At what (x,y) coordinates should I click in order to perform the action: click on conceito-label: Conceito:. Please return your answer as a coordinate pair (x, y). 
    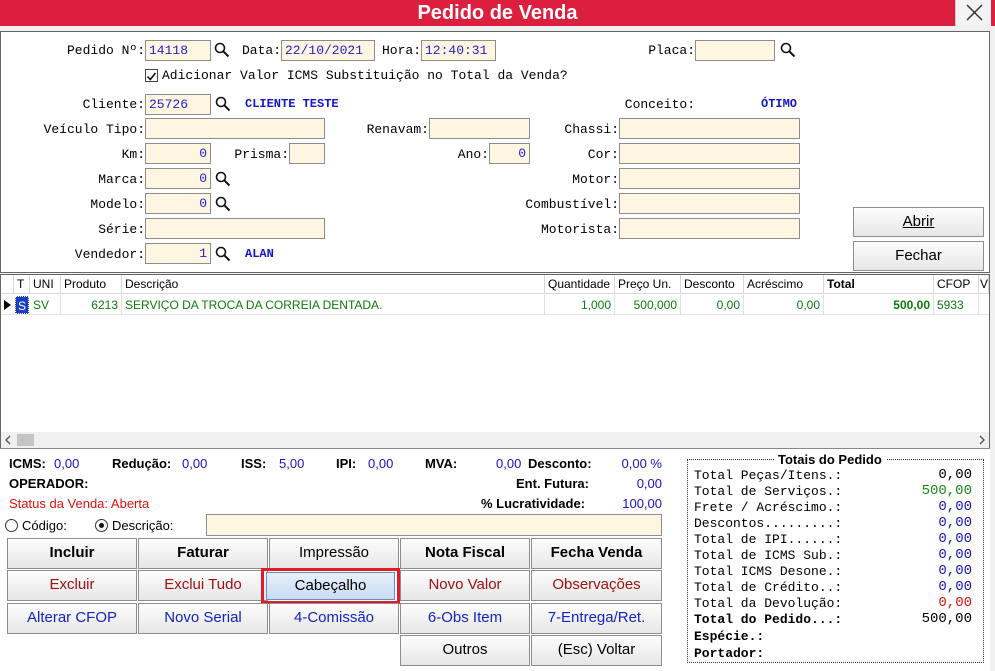
    Looking at the image, I should click on (659, 104).